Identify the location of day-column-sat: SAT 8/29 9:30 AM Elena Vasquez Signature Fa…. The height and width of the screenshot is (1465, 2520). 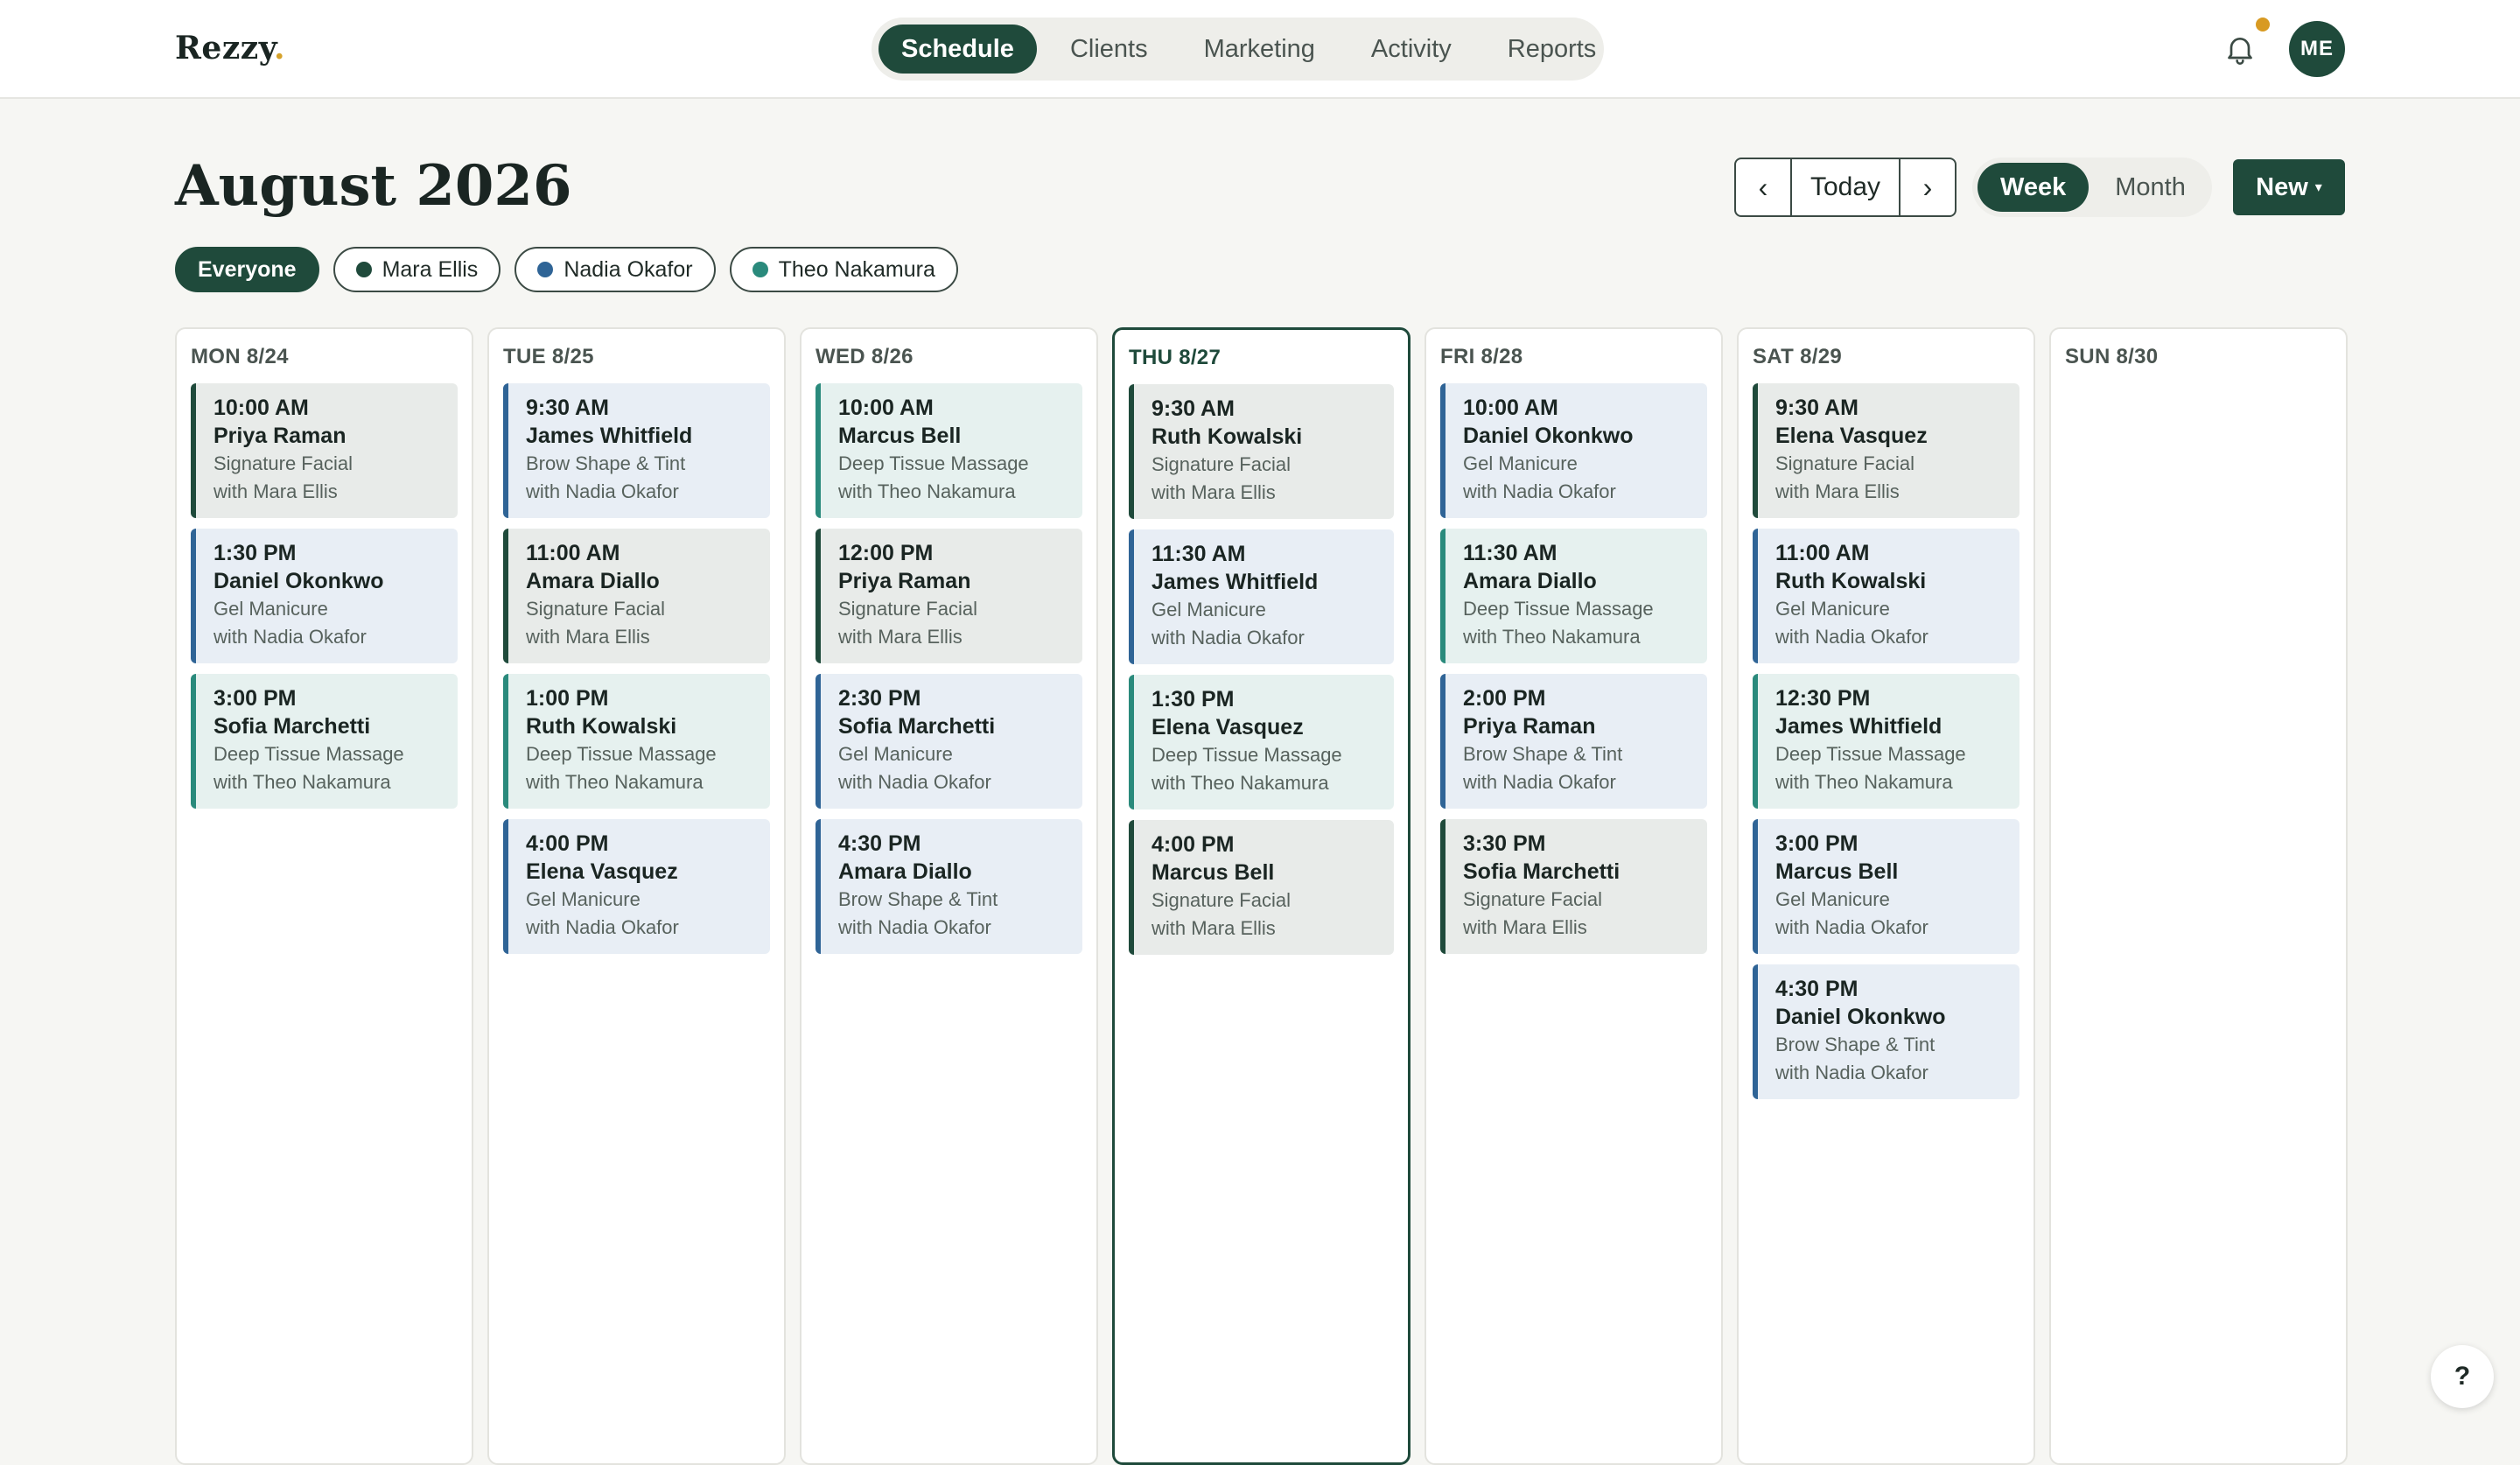
(1886, 896).